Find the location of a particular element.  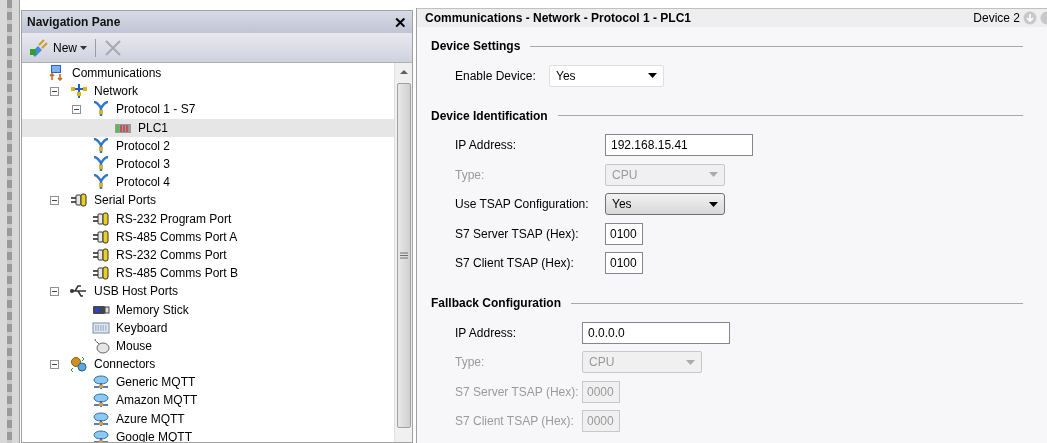

tree-item-label: Network is located at coordinates (116, 92).